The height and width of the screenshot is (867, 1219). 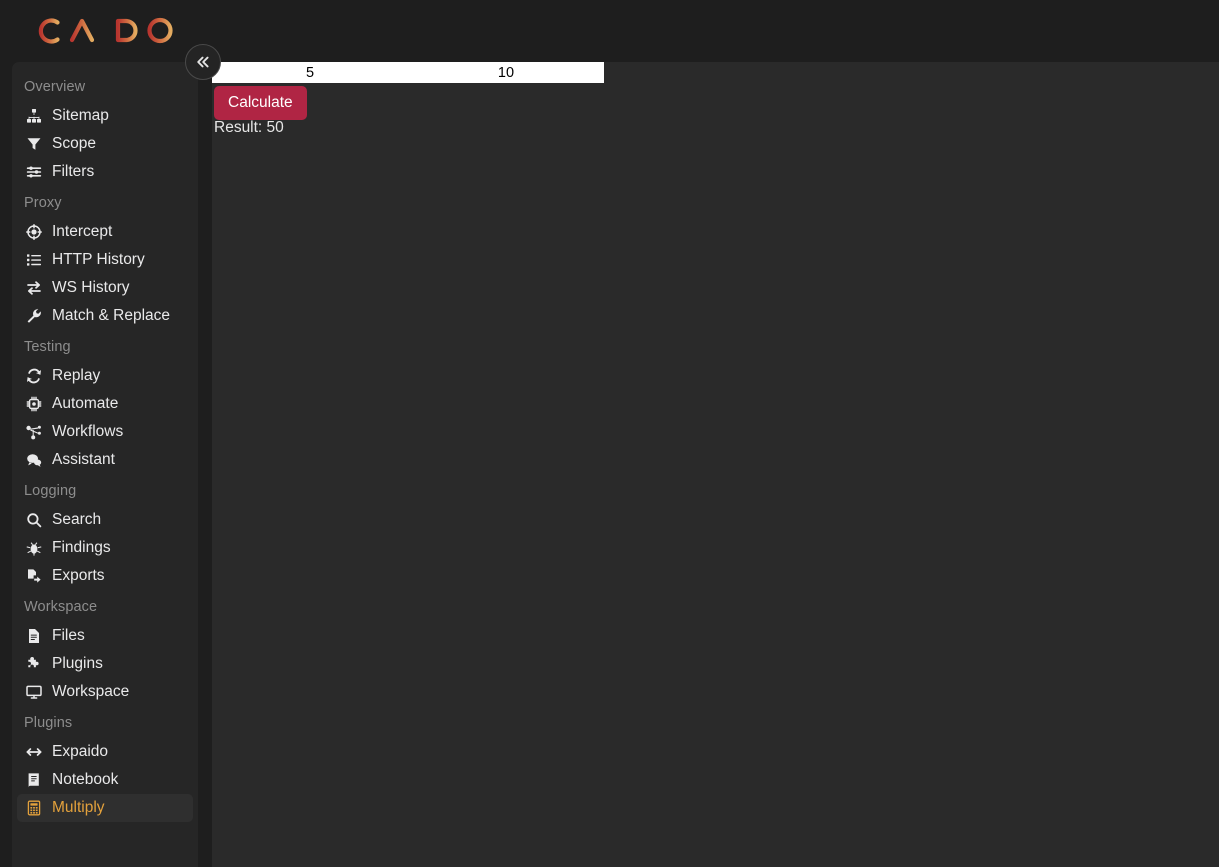 What do you see at coordinates (80, 751) in the screenshot?
I see `sidebar-item-label: Expaido` at bounding box center [80, 751].